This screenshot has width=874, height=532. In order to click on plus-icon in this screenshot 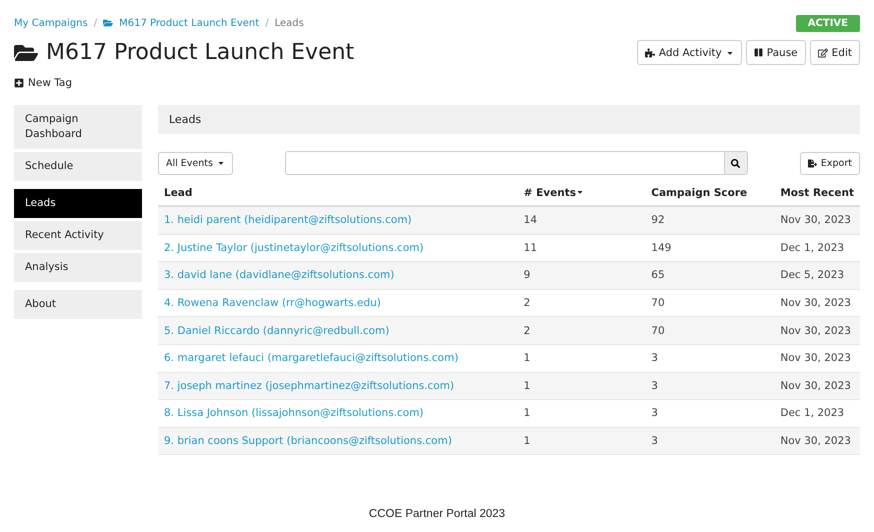, I will do `click(19, 83)`.